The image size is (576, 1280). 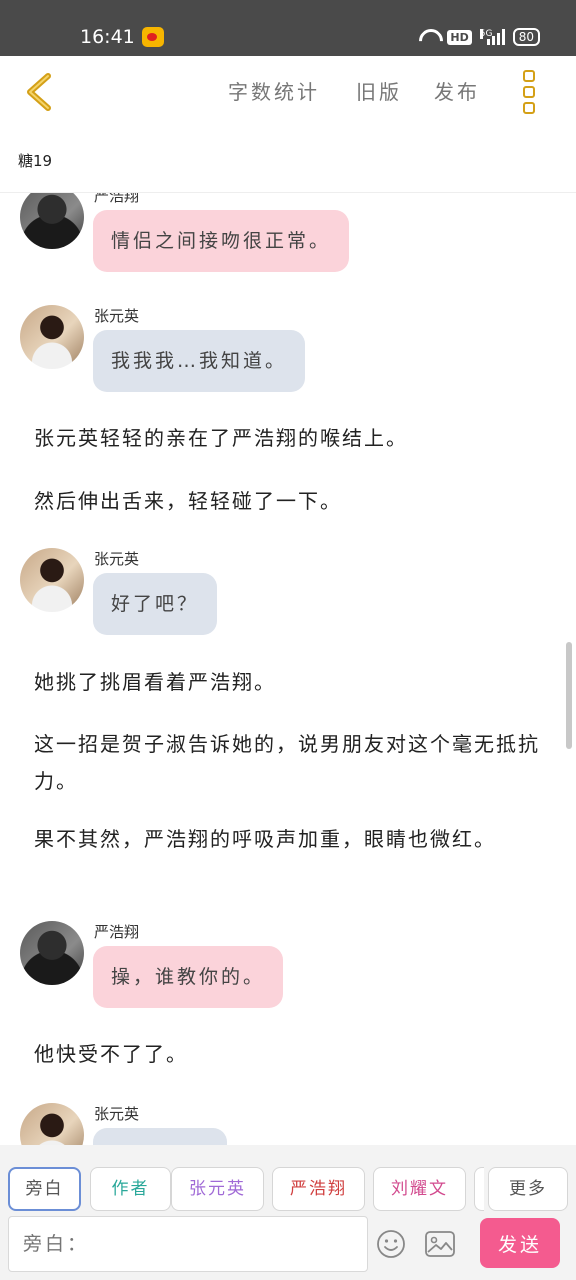 What do you see at coordinates (130, 1189) in the screenshot?
I see `role-chip-author: 作者` at bounding box center [130, 1189].